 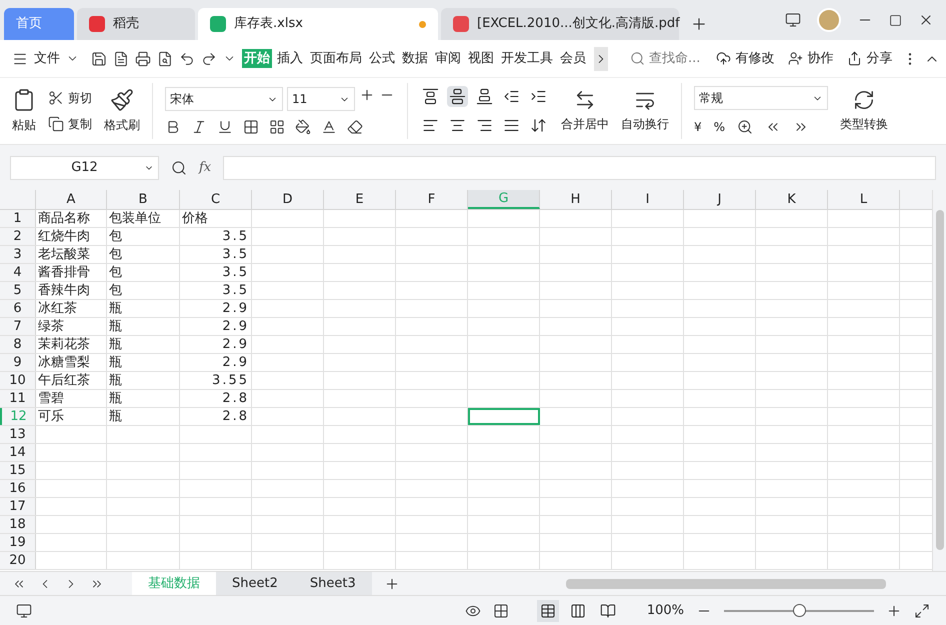 What do you see at coordinates (698, 127) in the screenshot?
I see `currency-button: ¥` at bounding box center [698, 127].